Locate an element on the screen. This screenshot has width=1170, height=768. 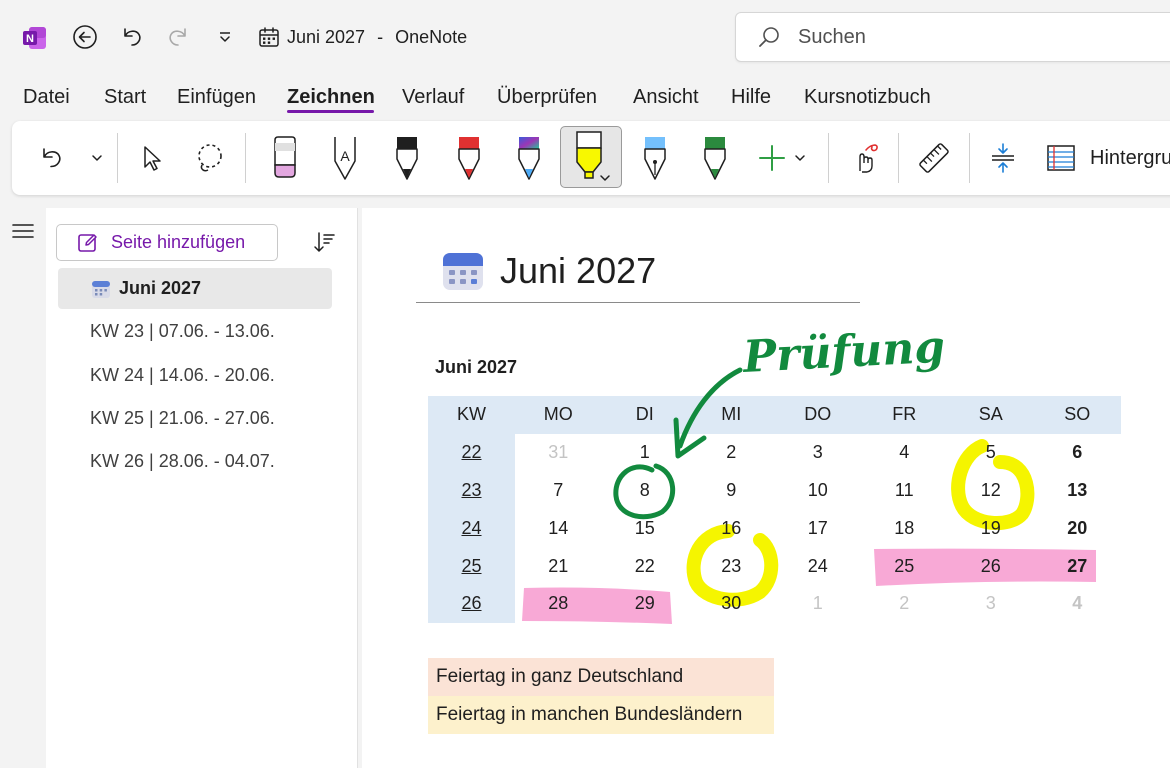
touch-drawing-button is located at coordinates (865, 158).